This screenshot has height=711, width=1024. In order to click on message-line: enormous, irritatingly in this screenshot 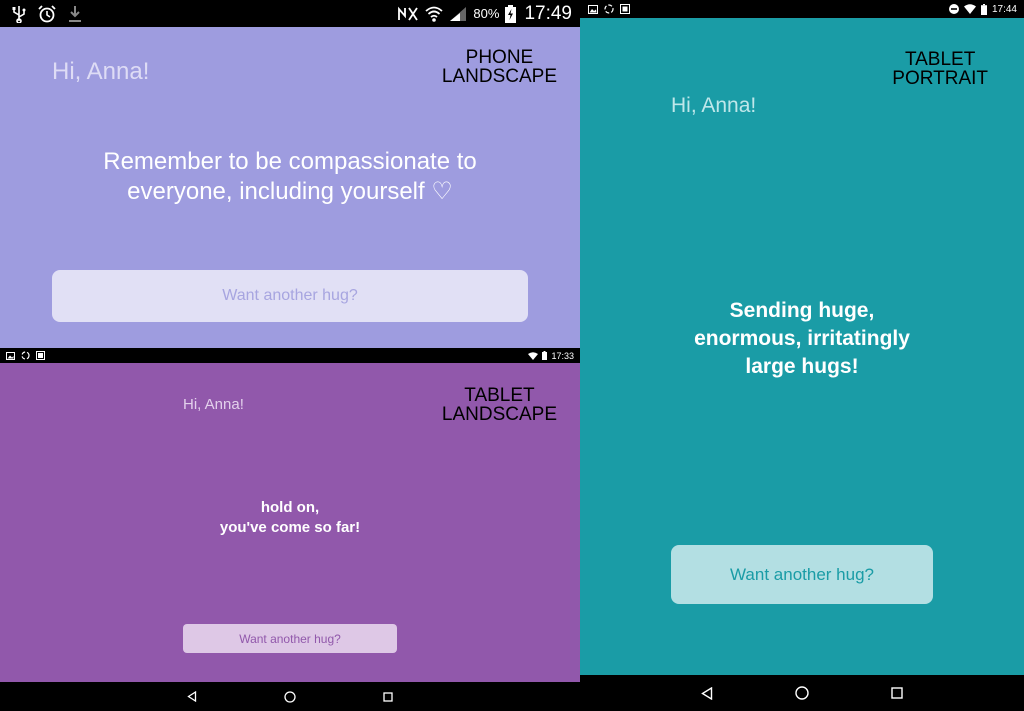, I will do `click(802, 338)`.